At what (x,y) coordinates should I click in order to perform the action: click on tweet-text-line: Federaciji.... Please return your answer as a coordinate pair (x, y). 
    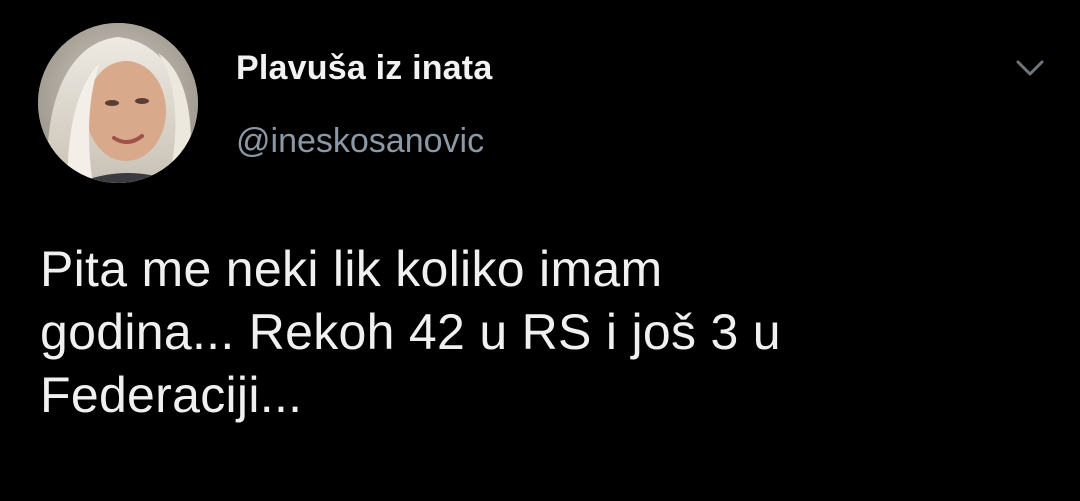
    Looking at the image, I should click on (171, 395).